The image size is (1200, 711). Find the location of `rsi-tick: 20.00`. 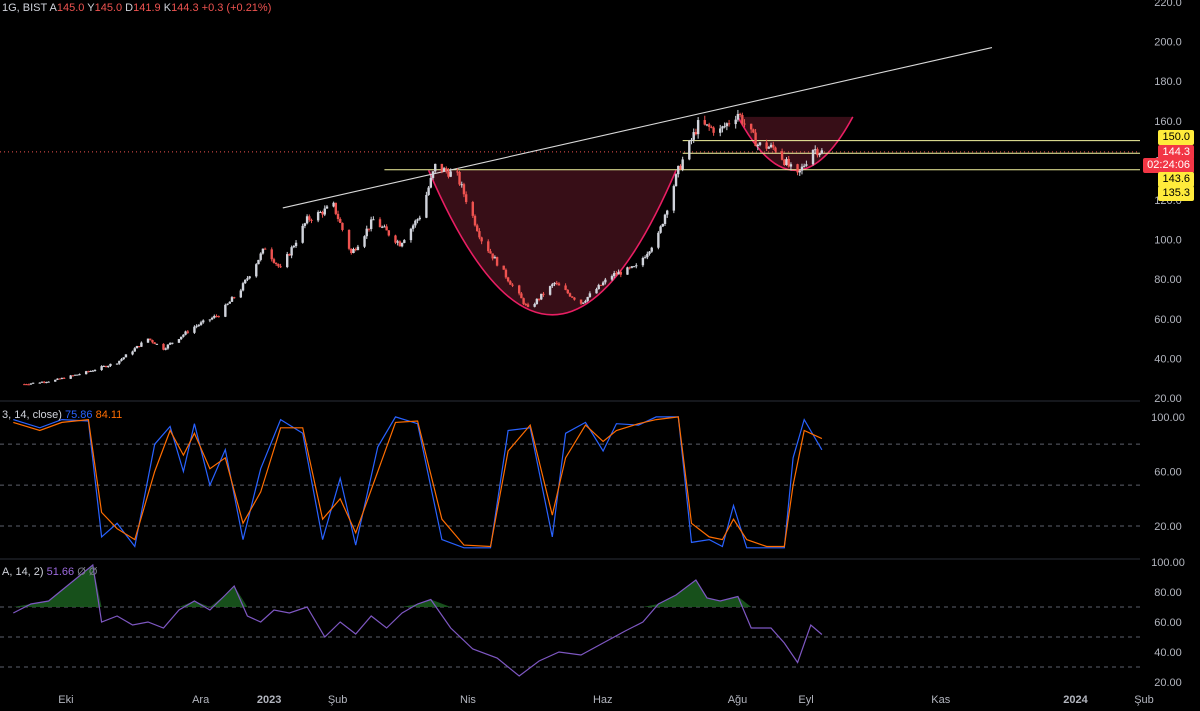

rsi-tick: 20.00 is located at coordinates (1168, 683).